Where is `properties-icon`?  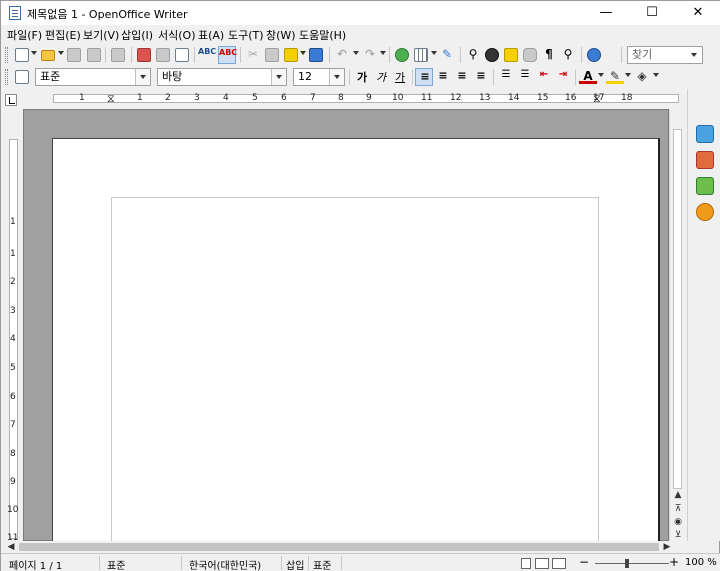 properties-icon is located at coordinates (705, 134).